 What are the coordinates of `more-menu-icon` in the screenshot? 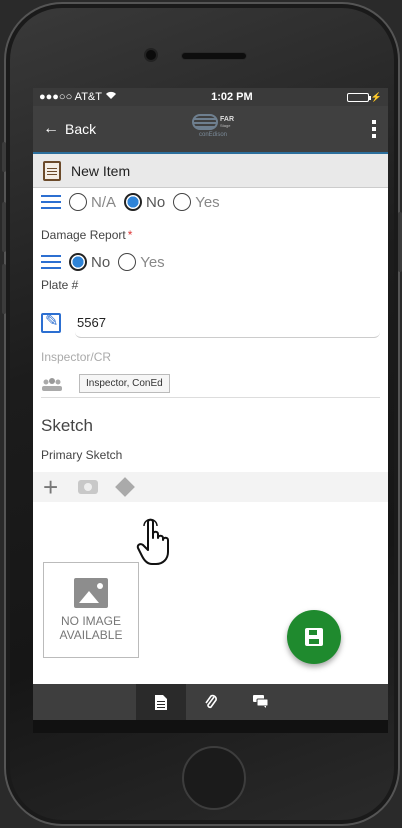 It's located at (374, 129).